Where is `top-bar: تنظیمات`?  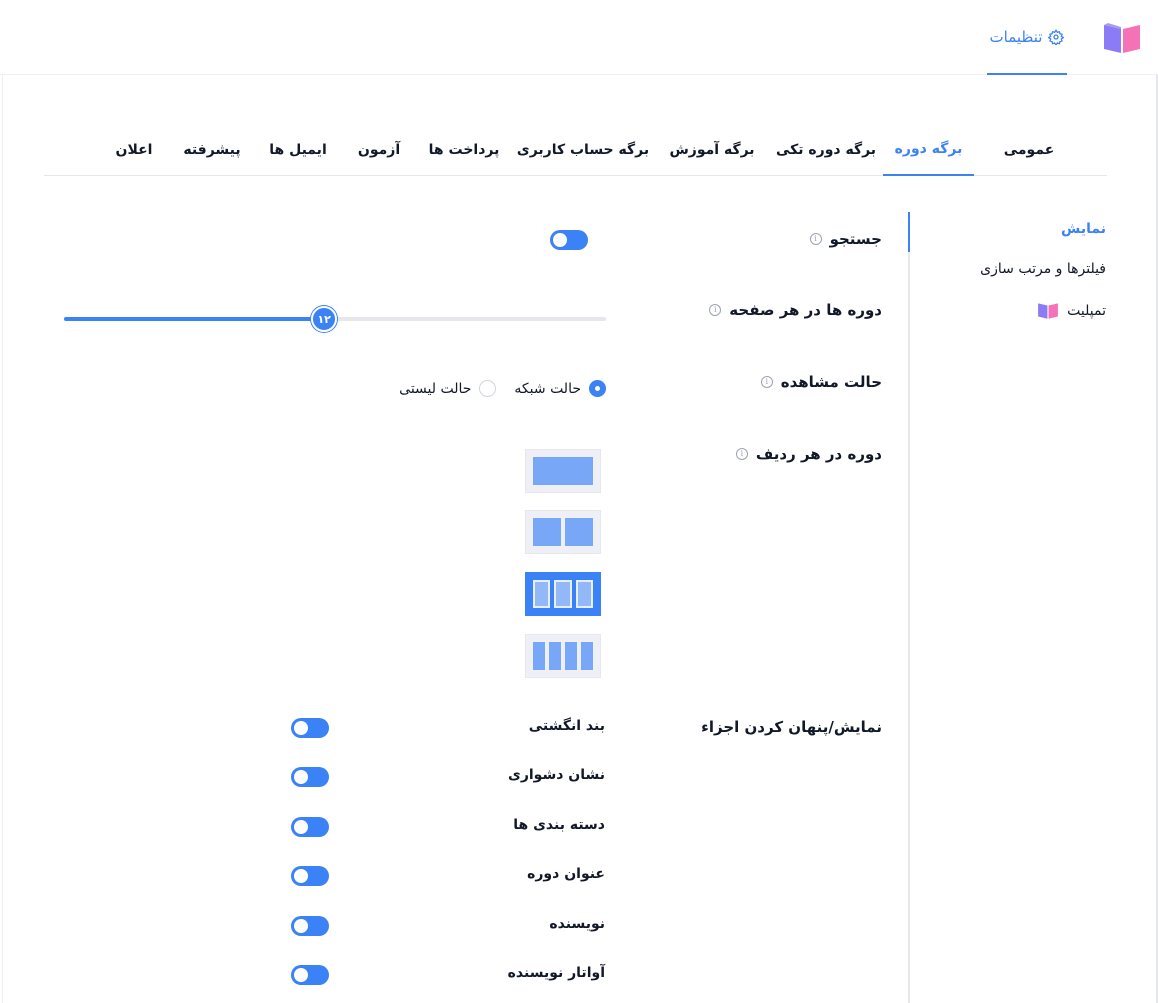
top-bar: تنظیمات is located at coordinates (579, 37).